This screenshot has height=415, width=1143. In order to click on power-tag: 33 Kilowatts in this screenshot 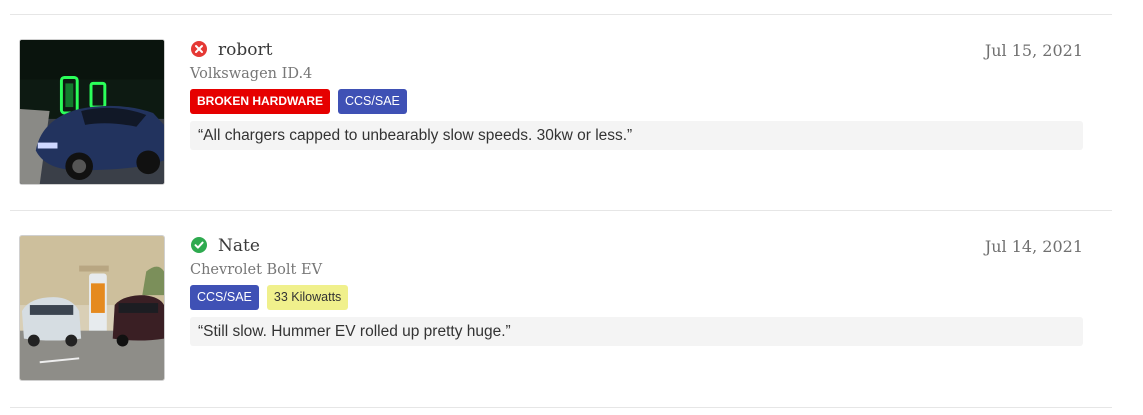, I will do `click(307, 297)`.